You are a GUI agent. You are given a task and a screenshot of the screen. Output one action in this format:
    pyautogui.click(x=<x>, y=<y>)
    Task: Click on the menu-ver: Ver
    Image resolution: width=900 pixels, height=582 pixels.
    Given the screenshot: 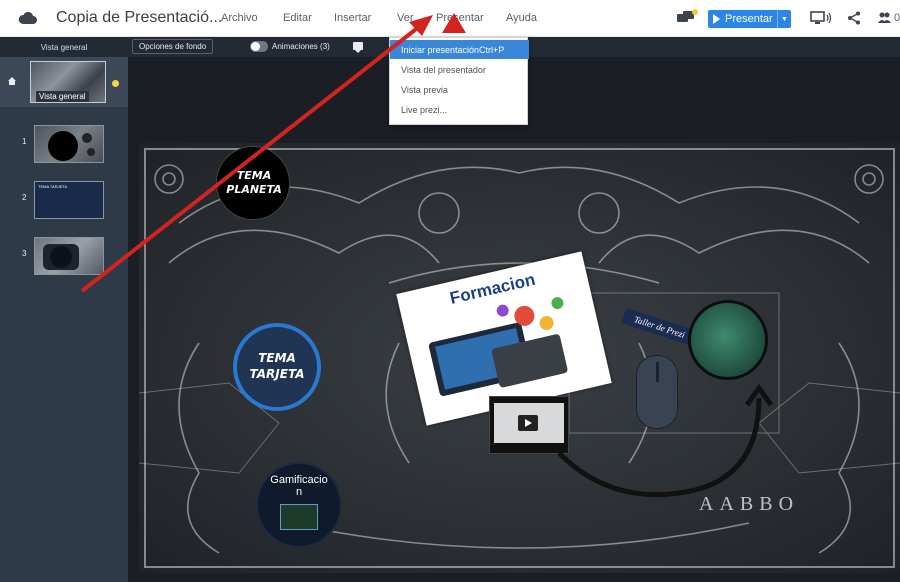 What is the action you would take?
    pyautogui.click(x=405, y=18)
    